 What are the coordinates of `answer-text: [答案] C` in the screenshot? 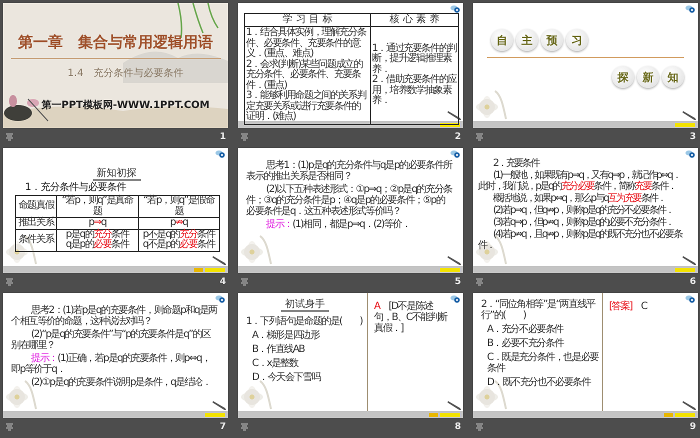 It's located at (628, 306).